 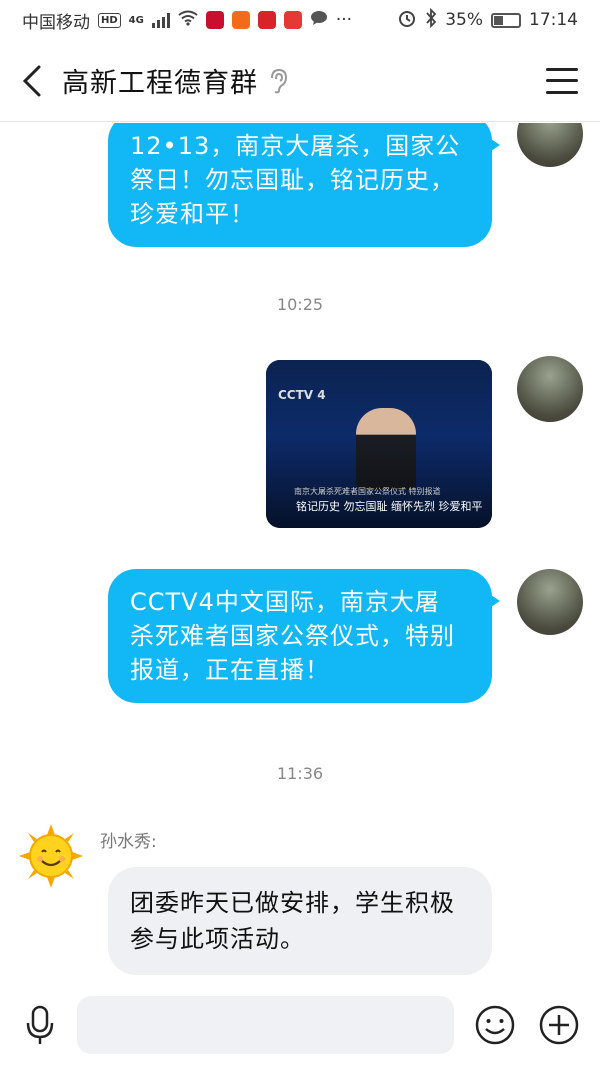 I want to click on plus-circle-icon, so click(x=559, y=1025).